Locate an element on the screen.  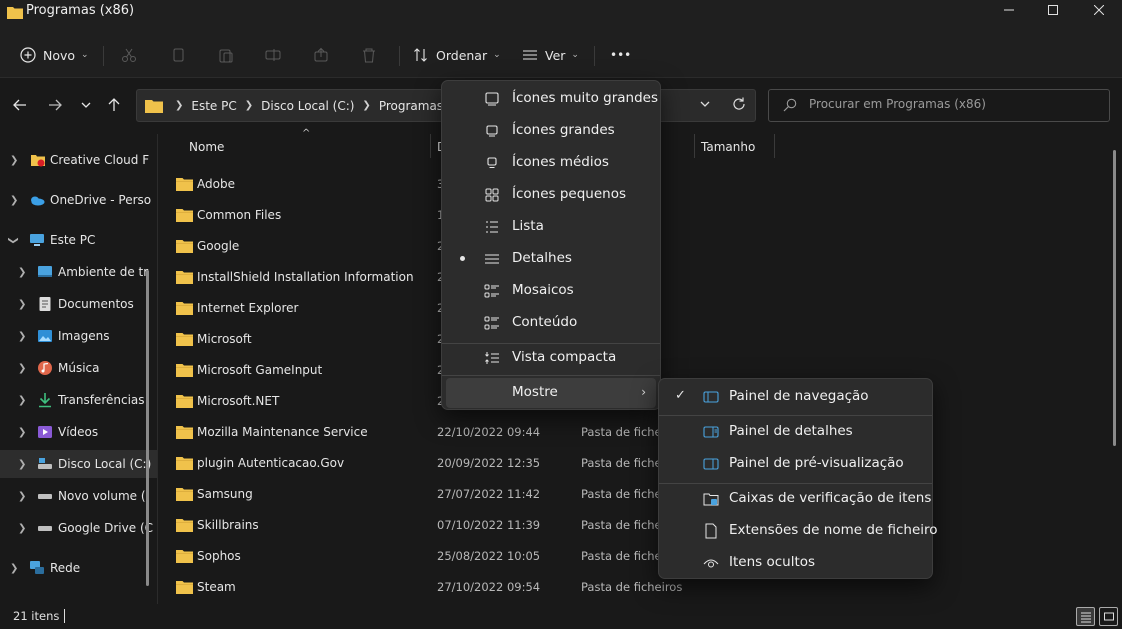
address-history-dropdown is located at coordinates (705, 105).